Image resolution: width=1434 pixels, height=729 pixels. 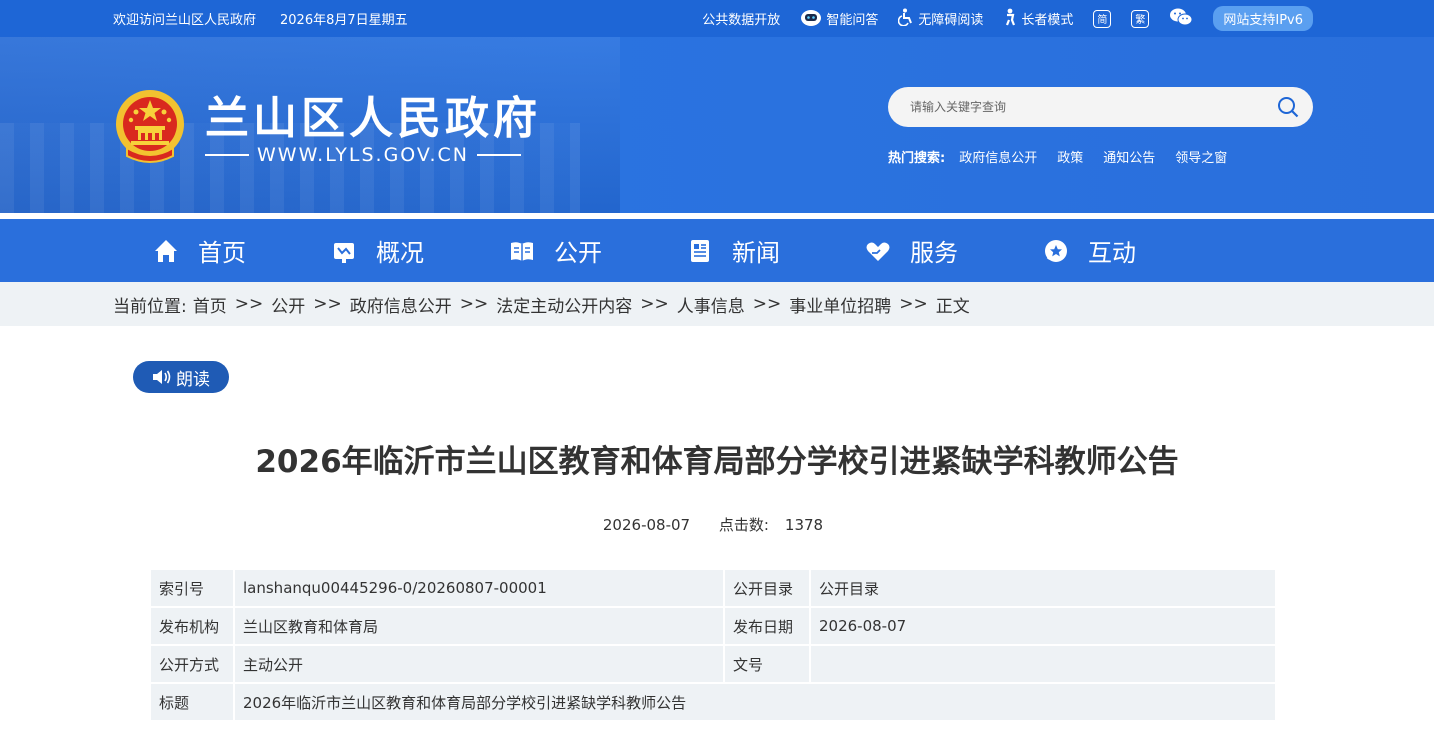 I want to click on elder-mode-link: 长者模式, so click(x=1038, y=19).